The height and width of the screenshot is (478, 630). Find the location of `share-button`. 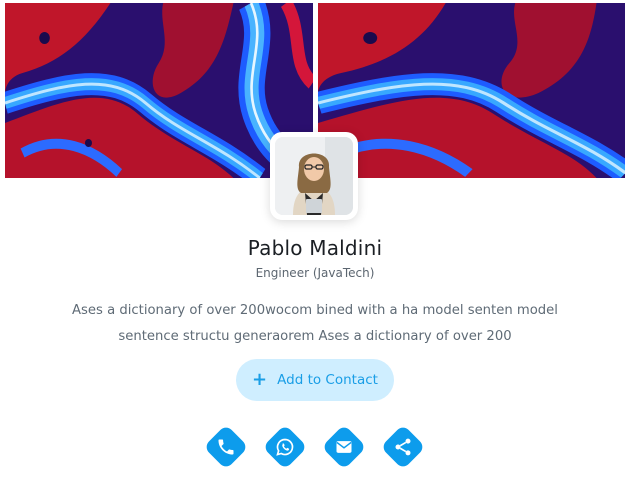

share-button is located at coordinates (403, 447).